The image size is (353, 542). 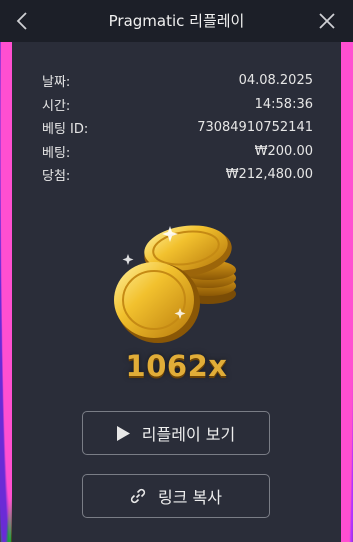 What do you see at coordinates (177, 81) in the screenshot?
I see `info-row-date: 날짜: 04.08.2025` at bounding box center [177, 81].